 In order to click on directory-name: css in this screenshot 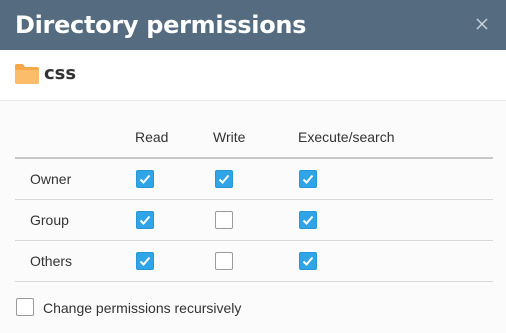, I will do `click(60, 73)`.